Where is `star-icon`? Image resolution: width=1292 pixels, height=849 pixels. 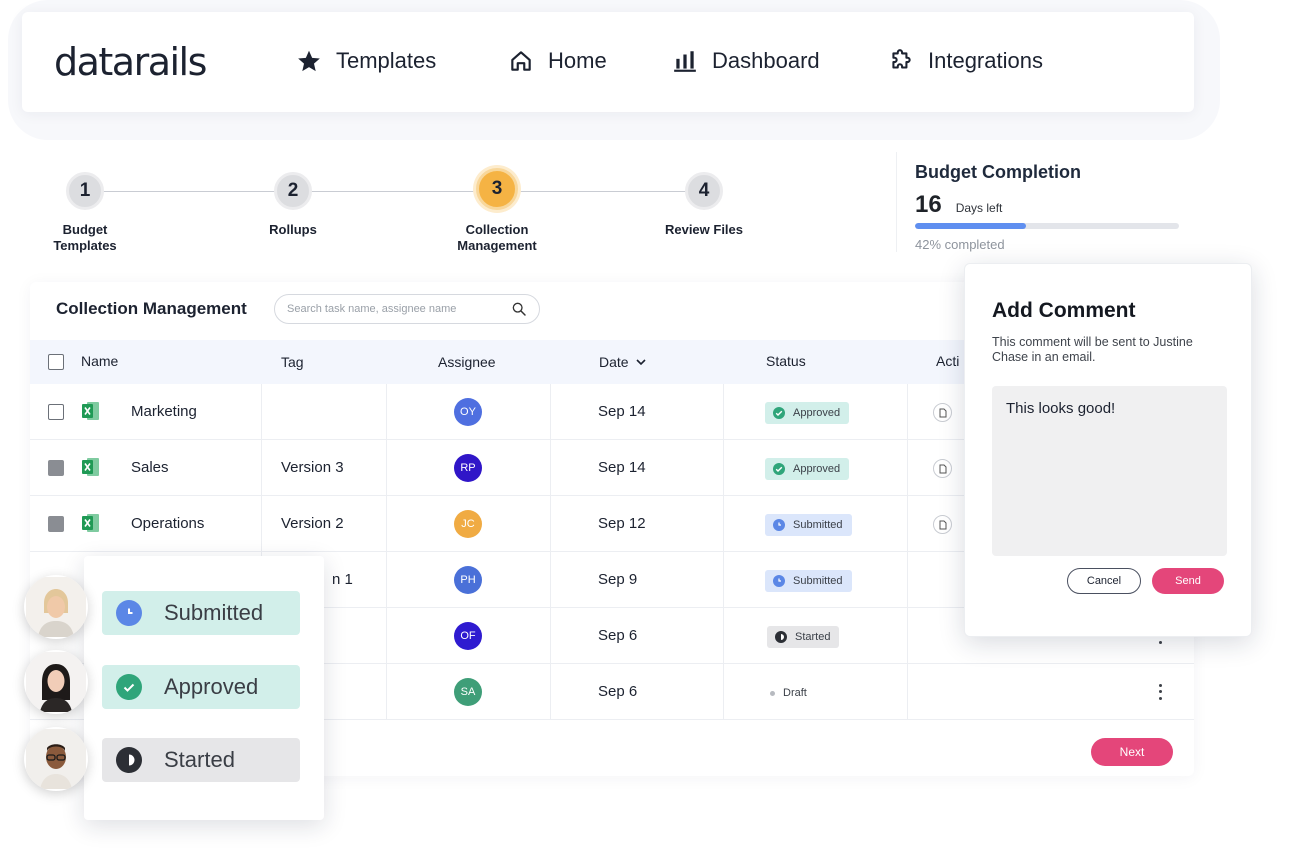 star-icon is located at coordinates (309, 61).